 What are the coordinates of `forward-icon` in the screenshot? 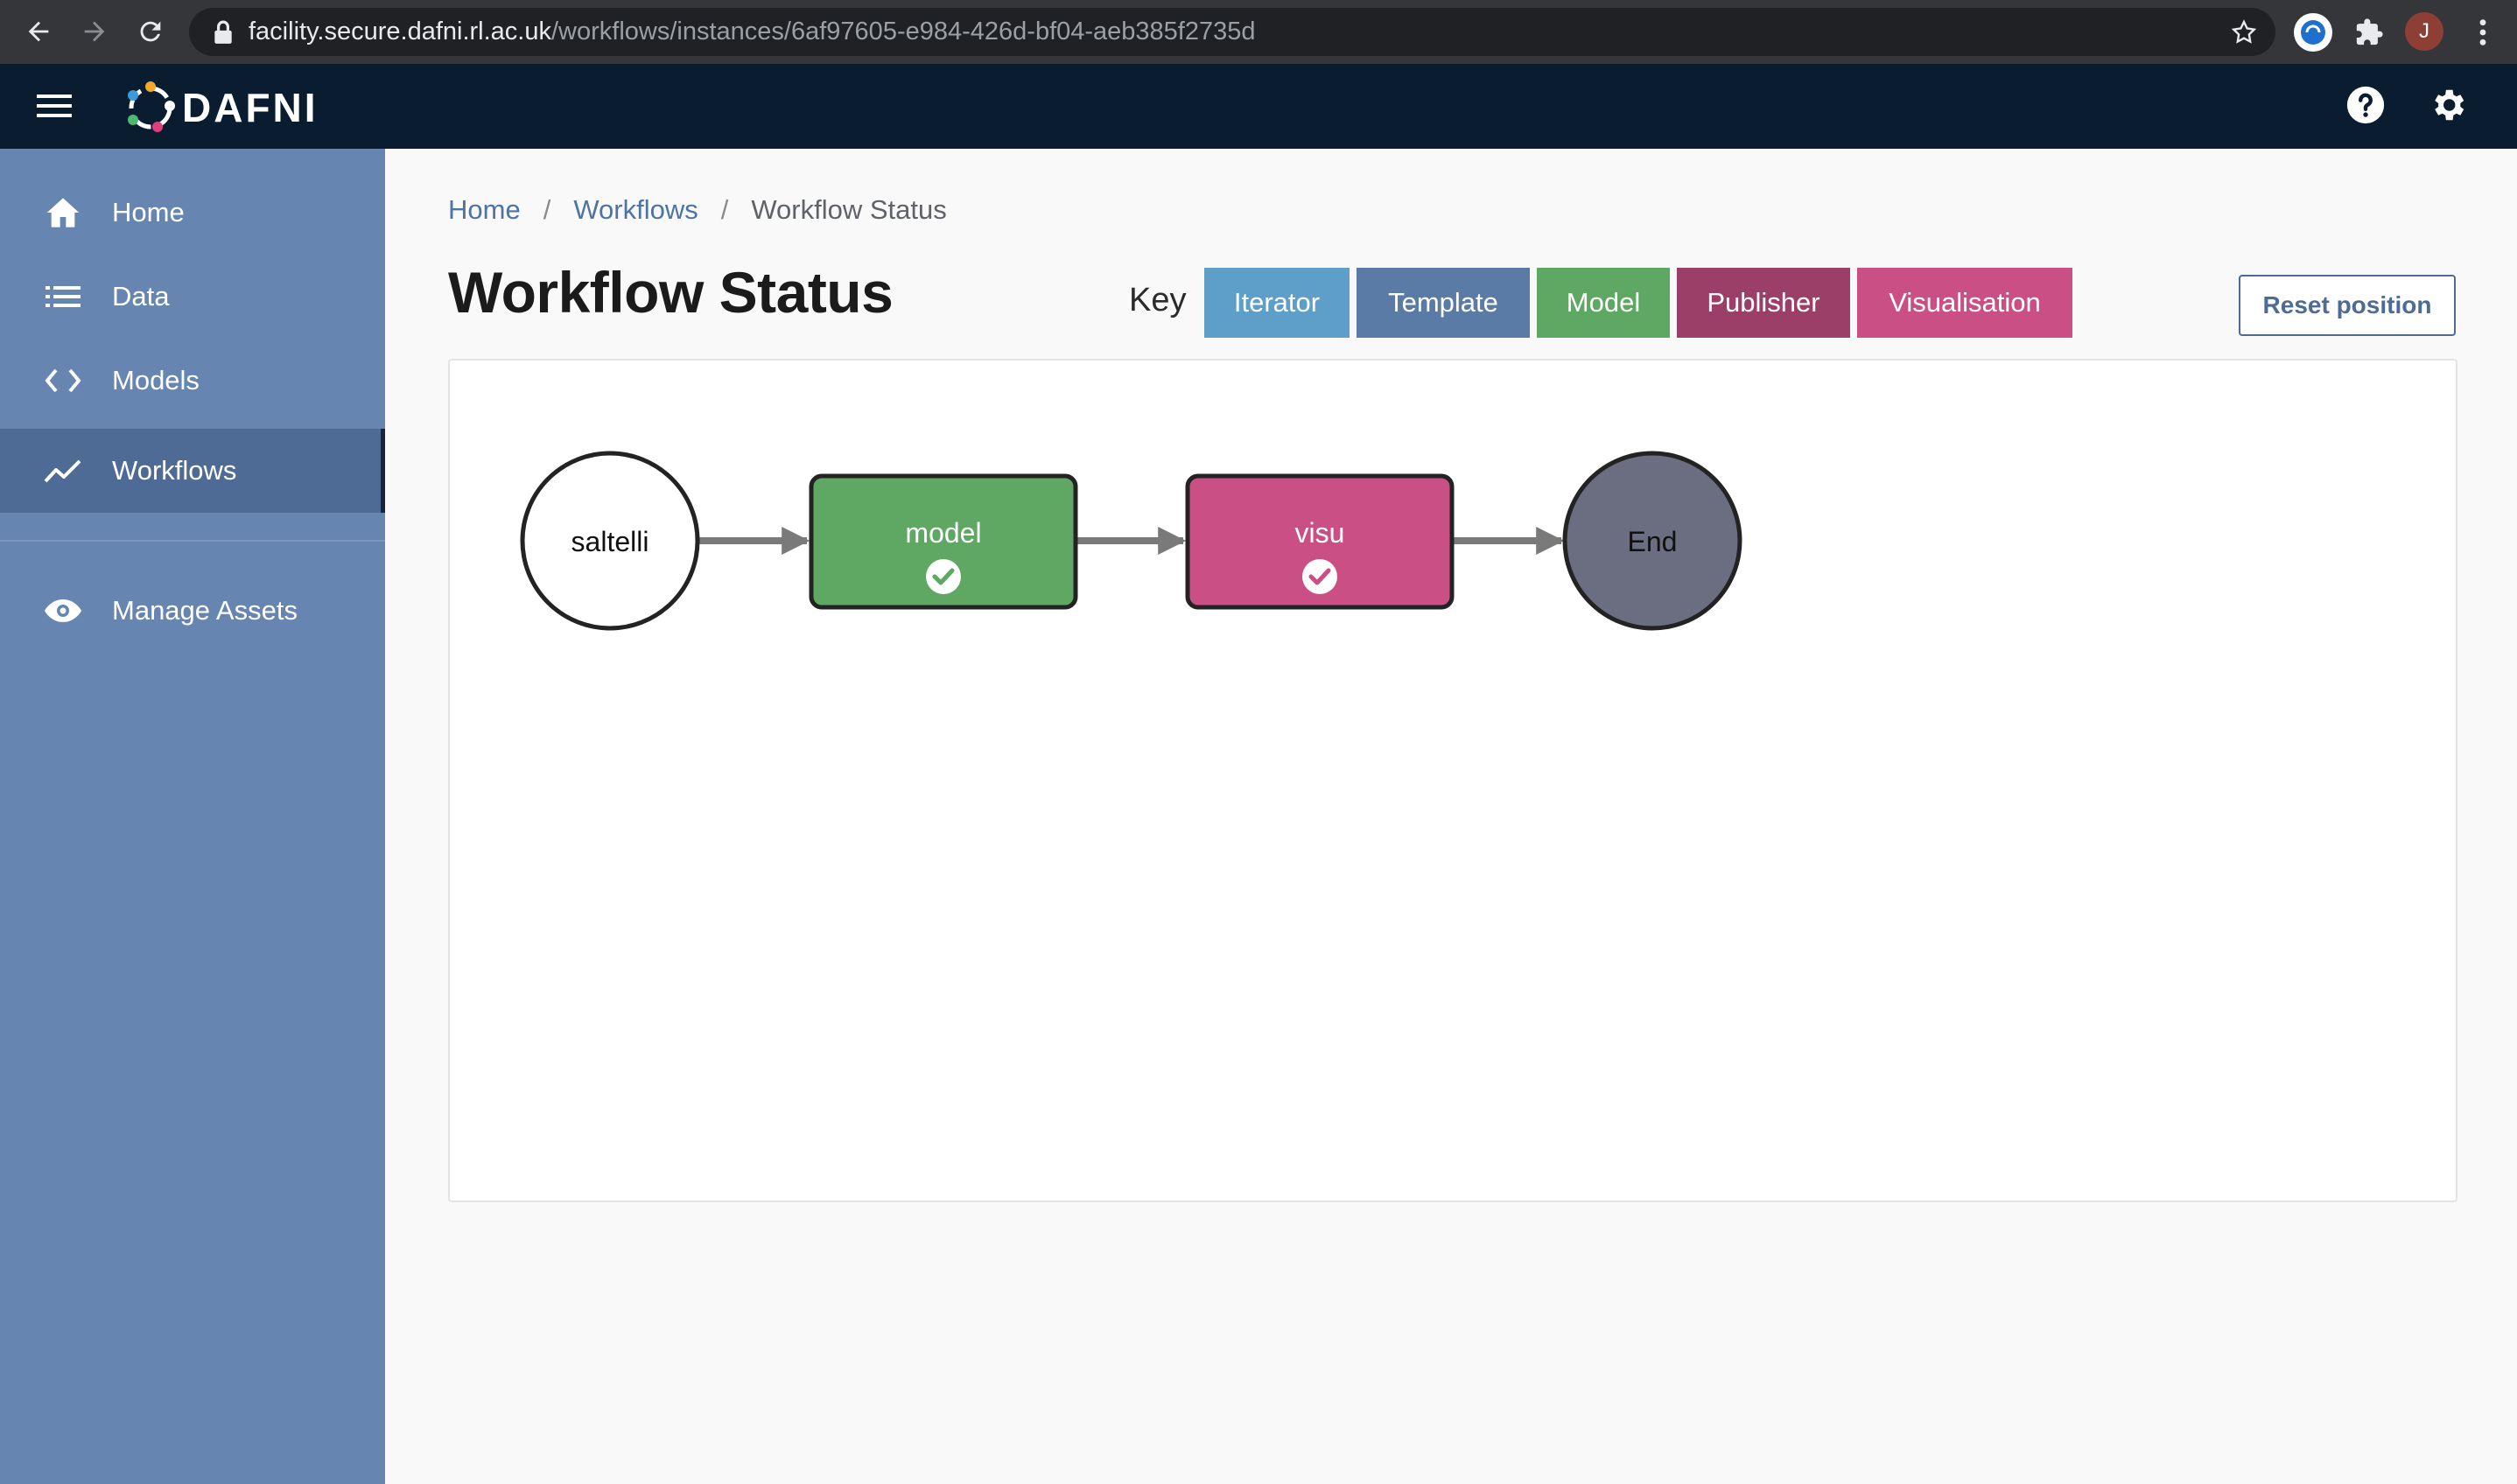 It's located at (95, 31).